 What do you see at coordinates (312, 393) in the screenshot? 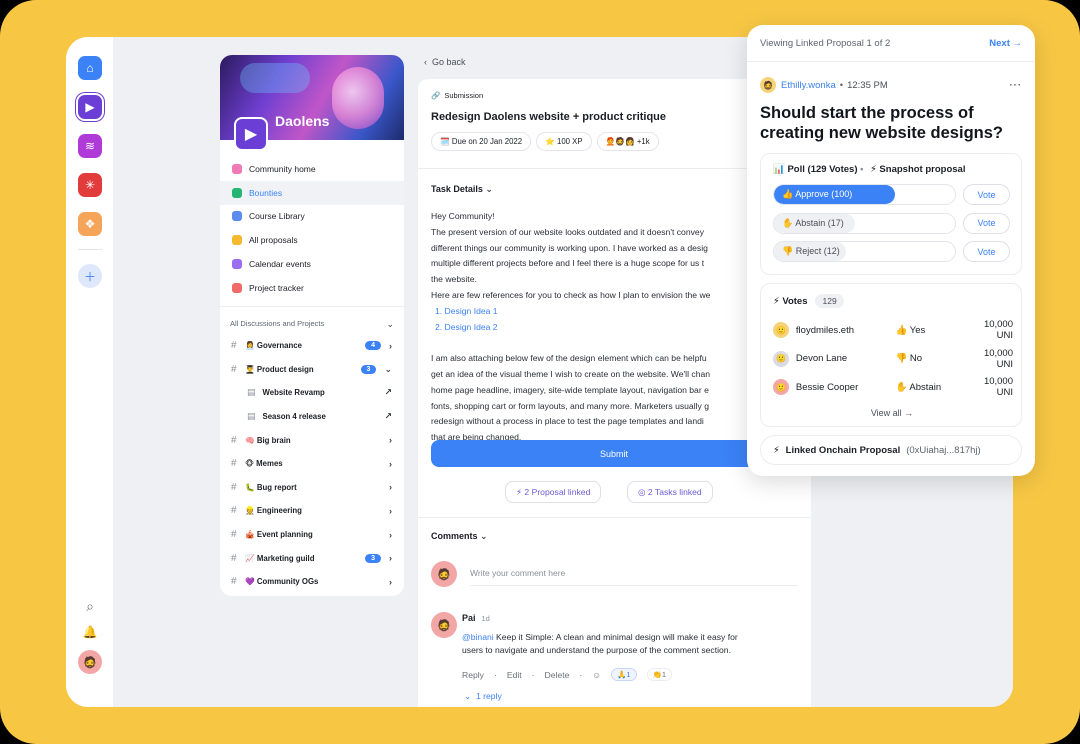
I see `project-item: ▤ Website Revamp ↗` at bounding box center [312, 393].